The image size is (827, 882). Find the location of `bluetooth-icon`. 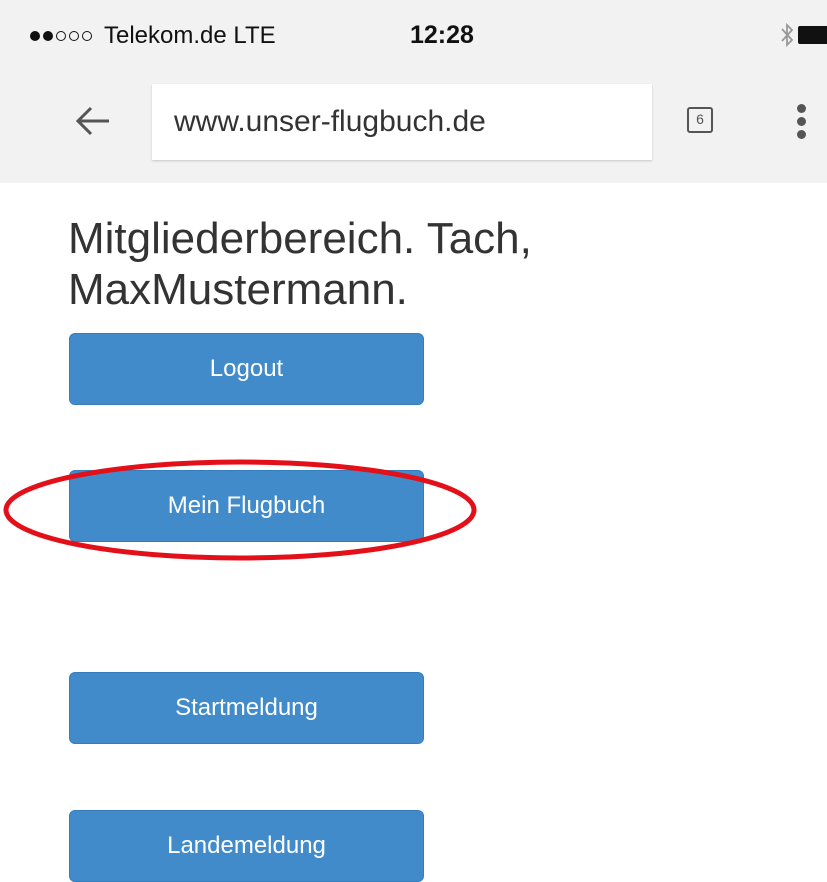

bluetooth-icon is located at coordinates (787, 35).